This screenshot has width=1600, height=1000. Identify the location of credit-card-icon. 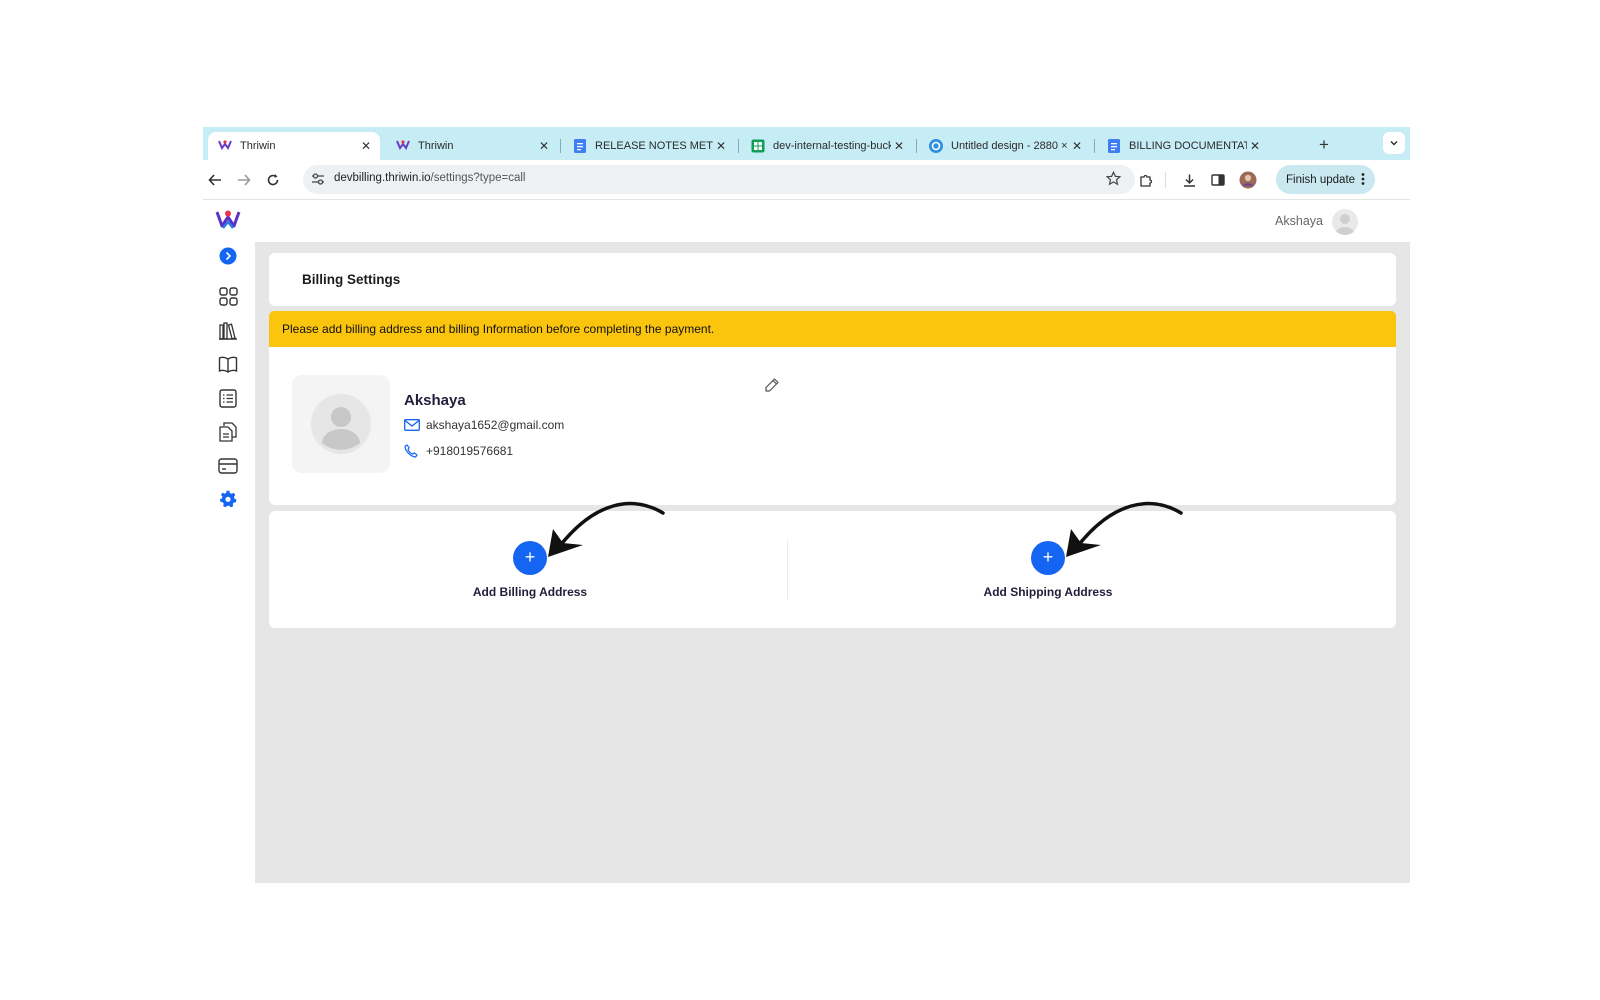
(228, 466).